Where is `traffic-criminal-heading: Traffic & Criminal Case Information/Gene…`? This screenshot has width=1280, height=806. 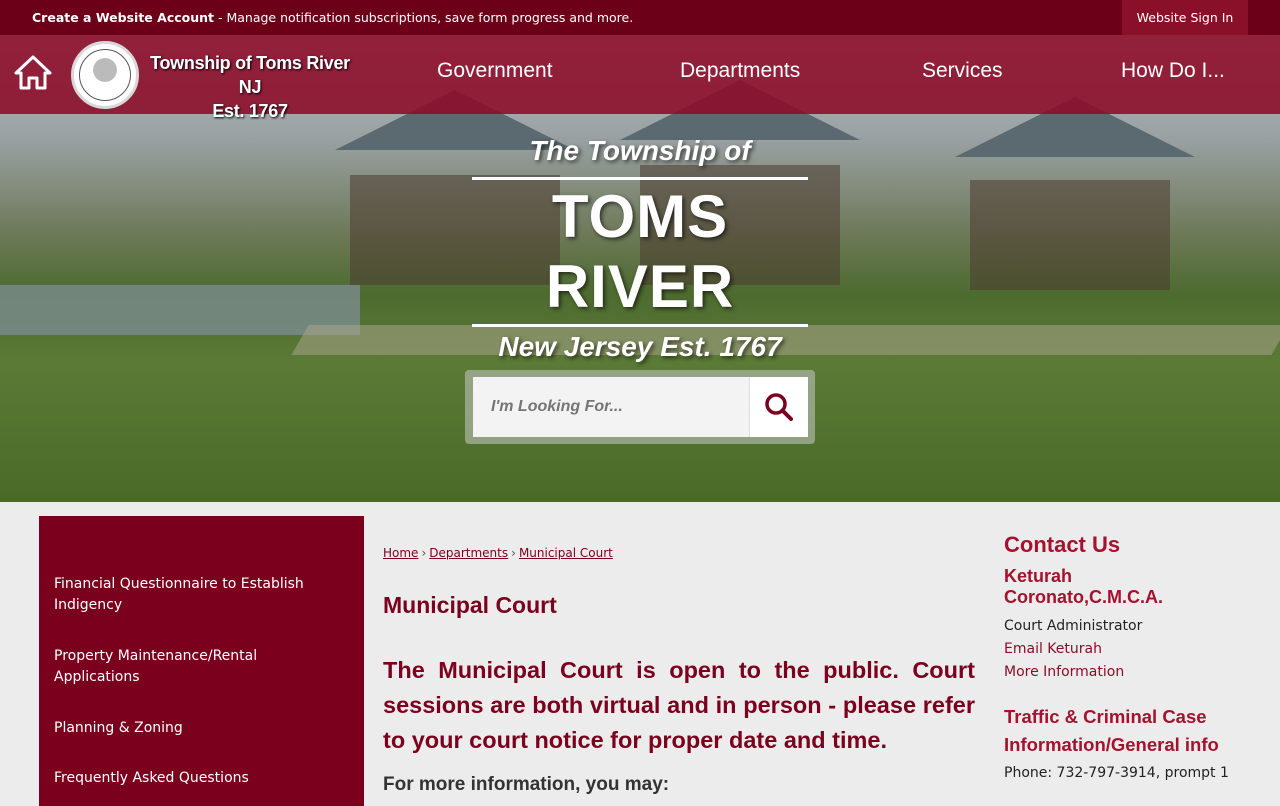
traffic-criminal-heading: Traffic & Criminal Case Information/Gene… is located at coordinates (1111, 730).